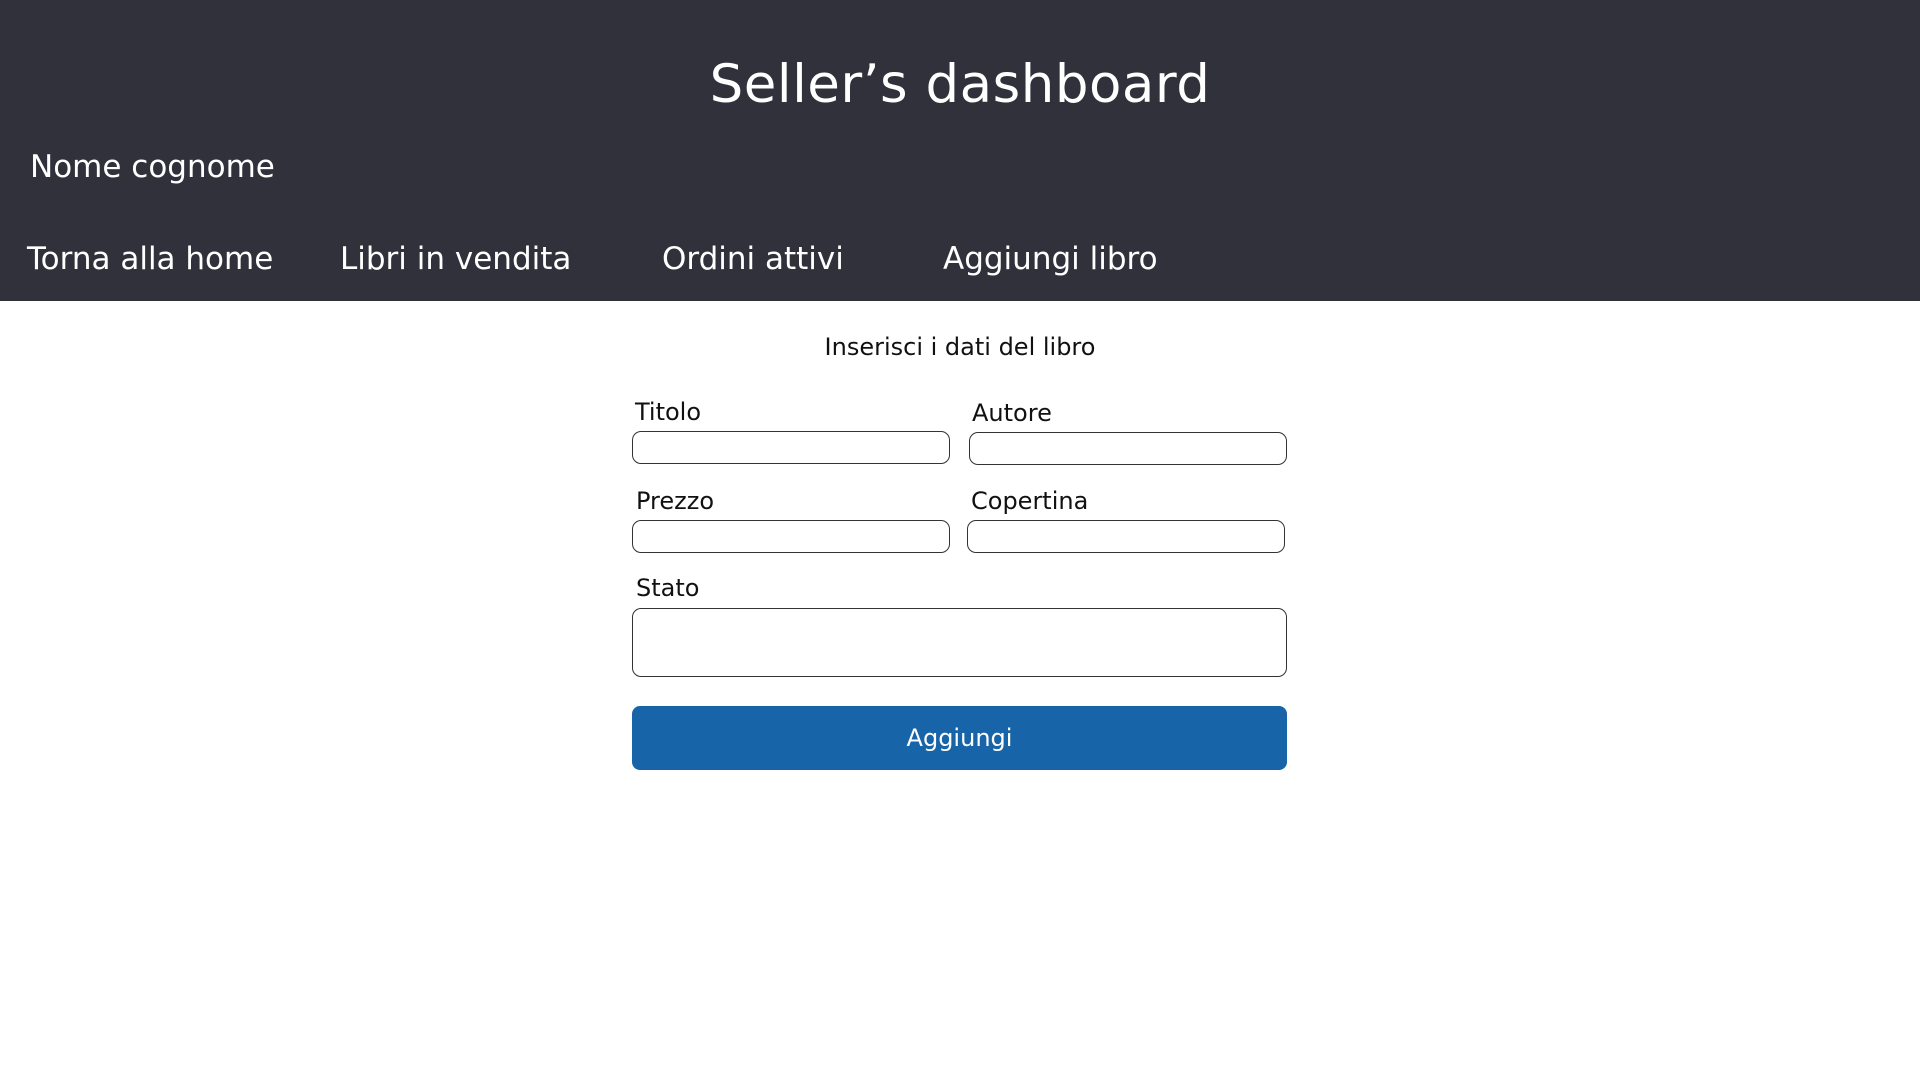 The width and height of the screenshot is (1920, 1080). I want to click on price-label: Prezzo, so click(675, 501).